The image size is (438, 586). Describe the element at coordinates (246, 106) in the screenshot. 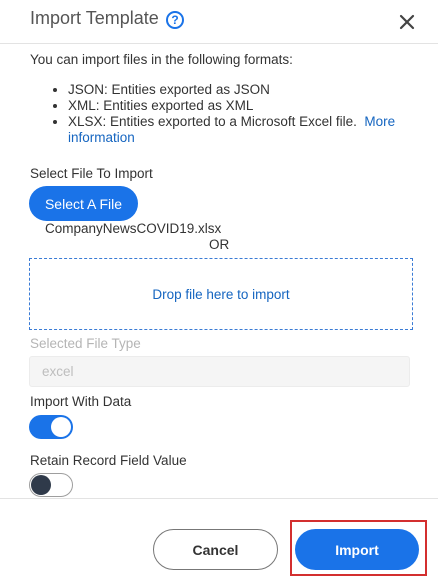

I see `format-xml: XML: Entities exported as XML` at that location.